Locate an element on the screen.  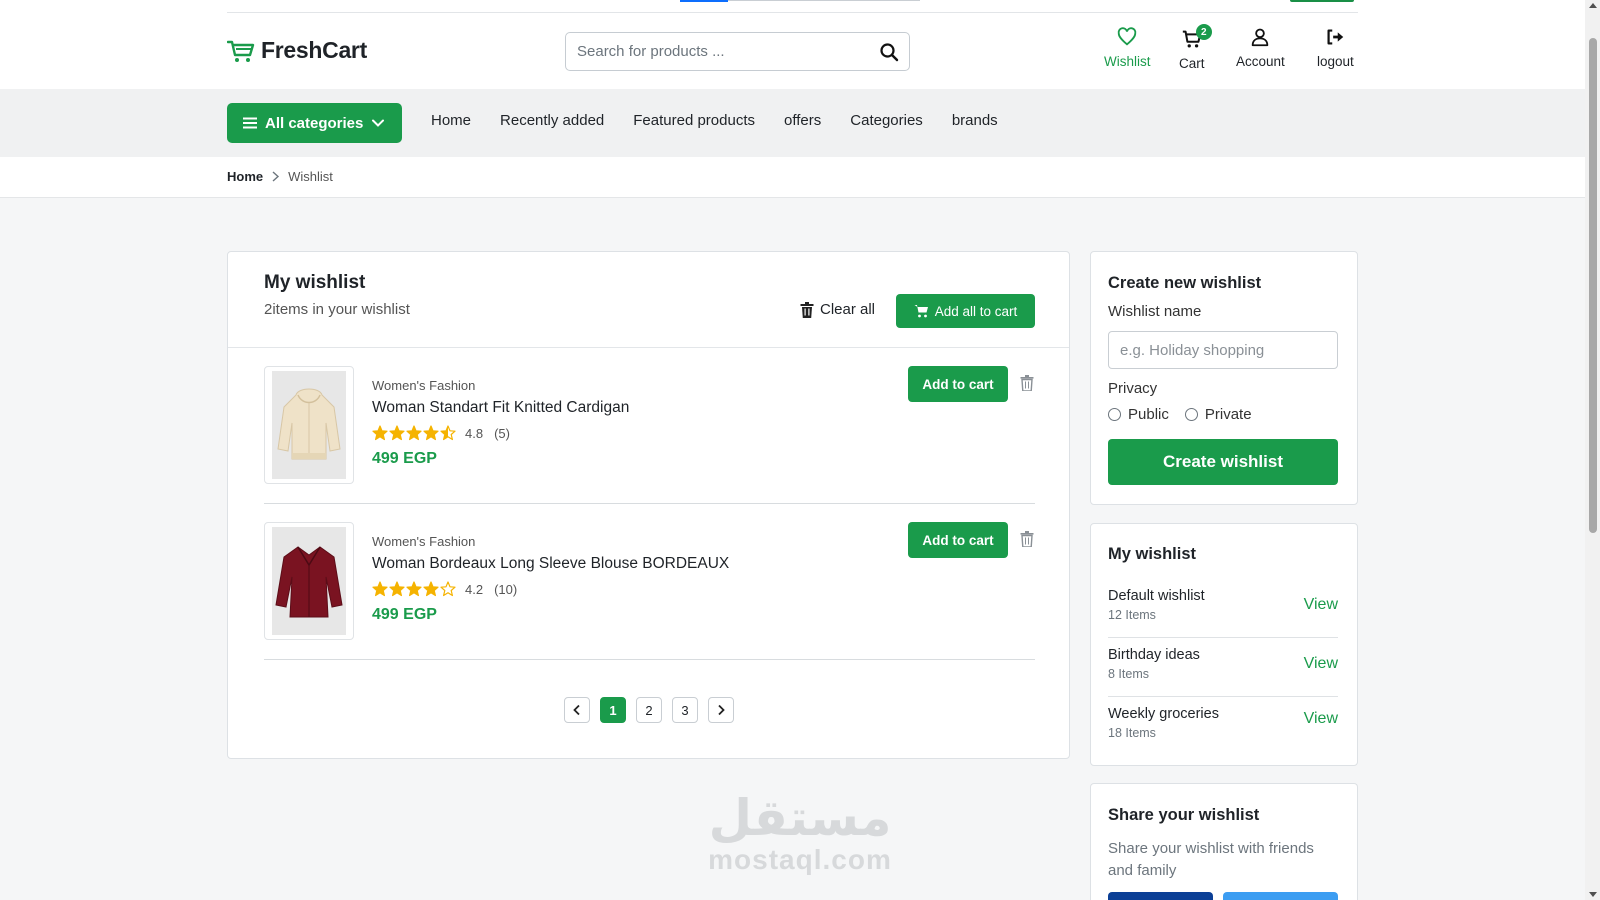
logout-icon is located at coordinates (1335, 37).